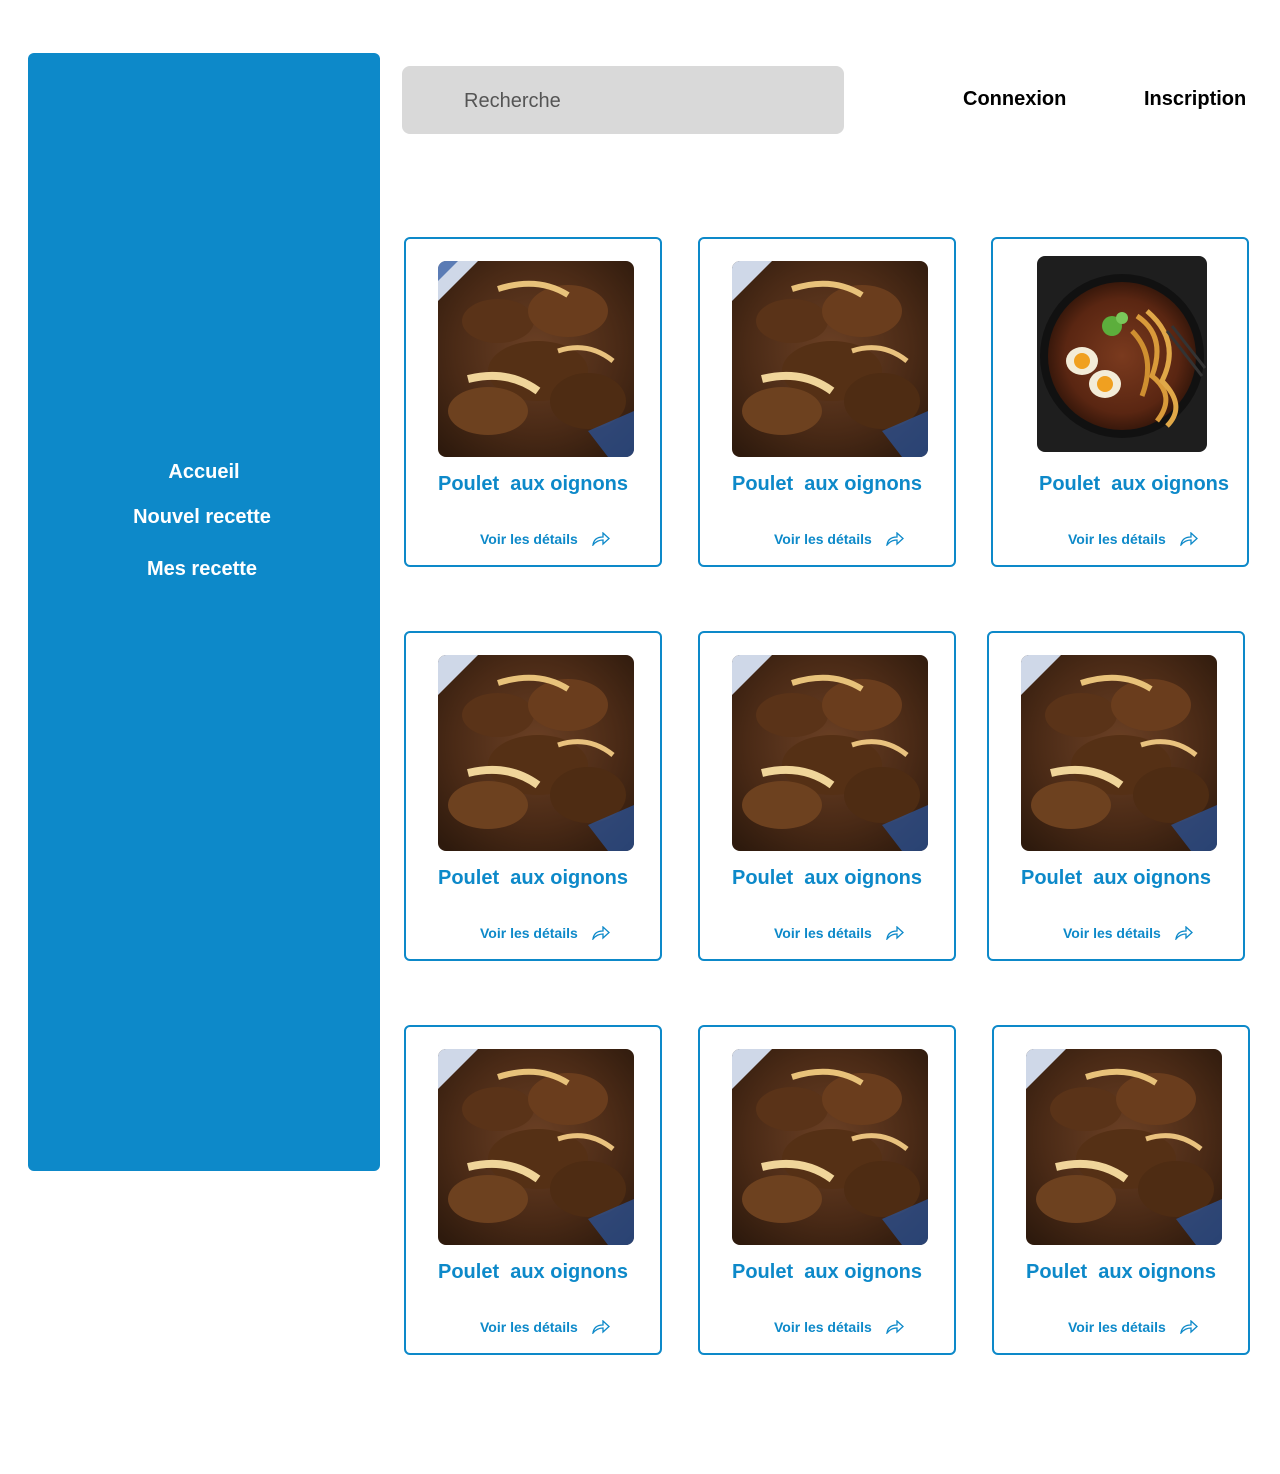  I want to click on sidebar-item-mes-recette: Mes recette, so click(202, 569).